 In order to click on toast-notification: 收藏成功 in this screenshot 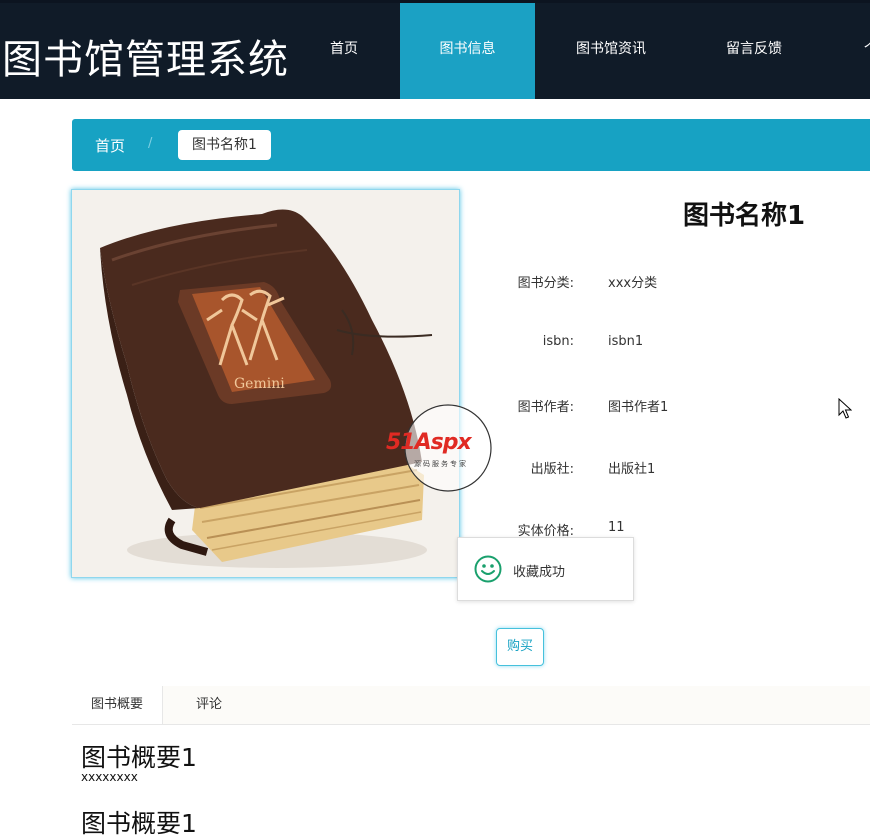, I will do `click(545, 569)`.